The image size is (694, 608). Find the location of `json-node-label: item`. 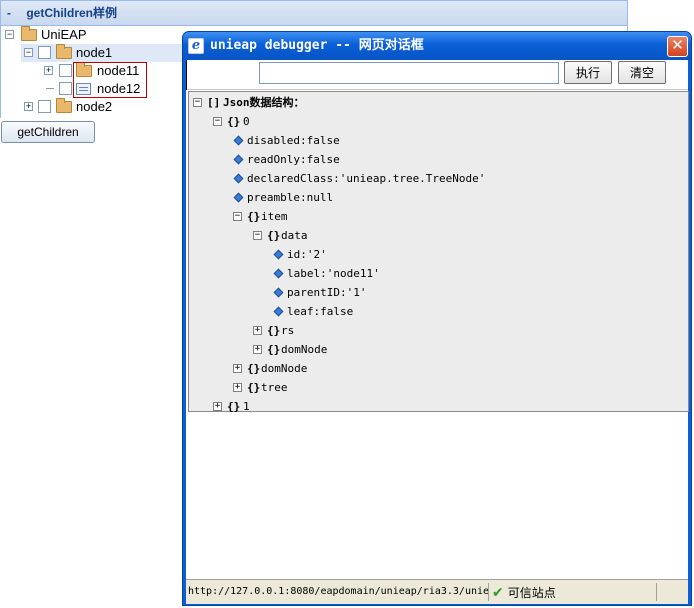

json-node-label: item is located at coordinates (274, 216).